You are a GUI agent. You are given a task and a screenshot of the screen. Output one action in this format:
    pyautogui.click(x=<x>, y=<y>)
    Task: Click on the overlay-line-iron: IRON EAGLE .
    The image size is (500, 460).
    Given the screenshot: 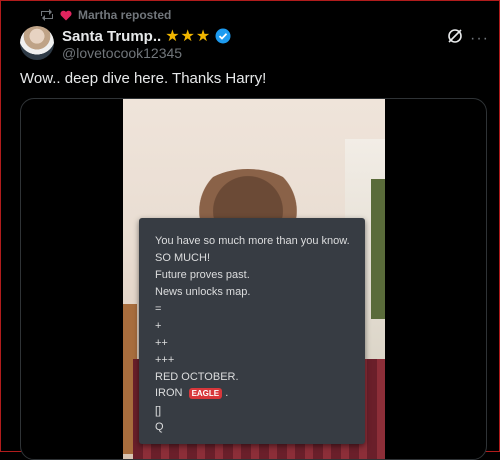 What is the action you would take?
    pyautogui.click(x=191, y=393)
    